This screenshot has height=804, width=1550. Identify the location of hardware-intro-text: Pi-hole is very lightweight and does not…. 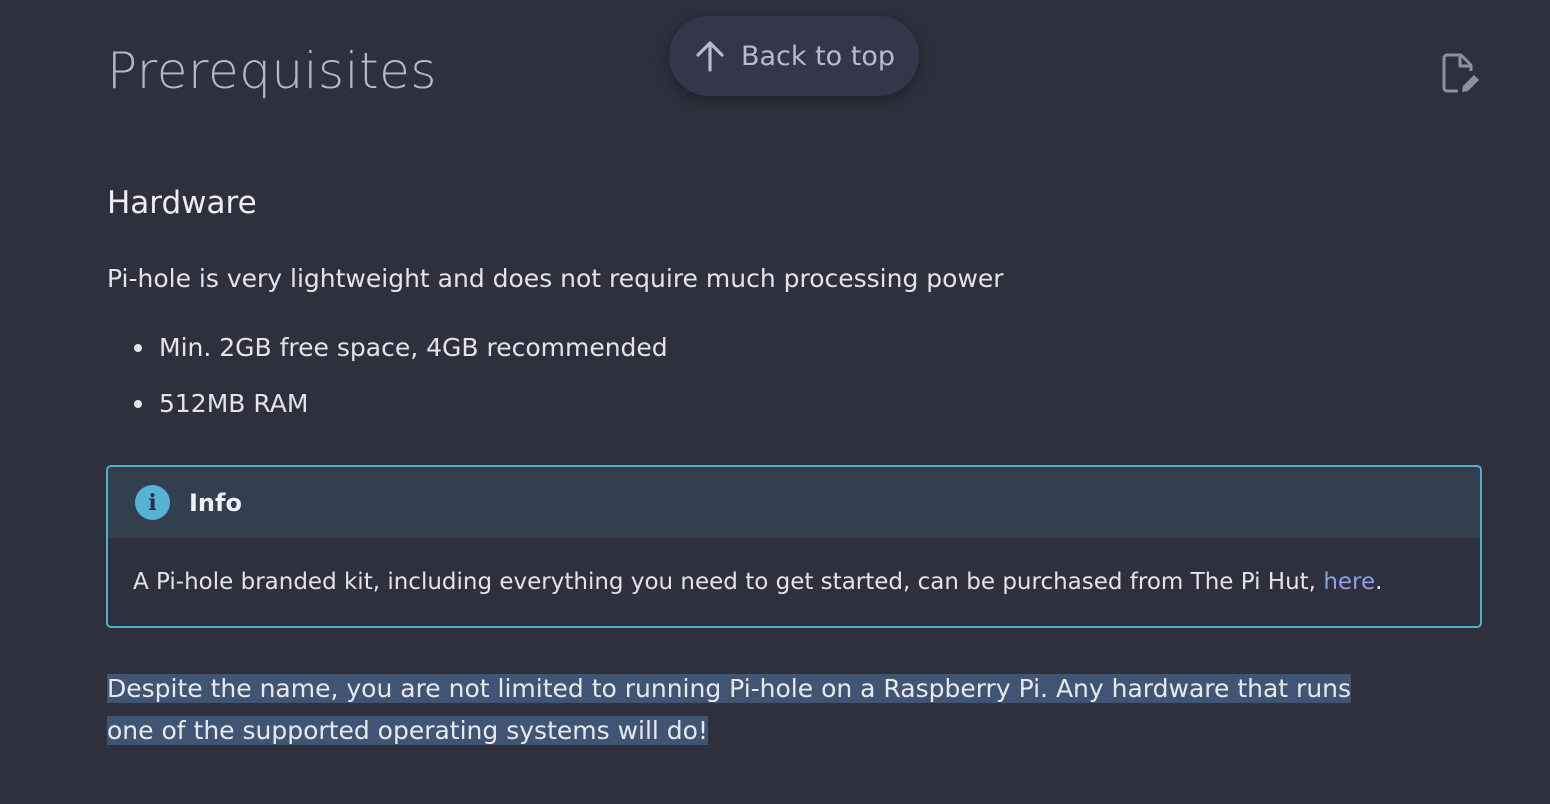
(555, 278).